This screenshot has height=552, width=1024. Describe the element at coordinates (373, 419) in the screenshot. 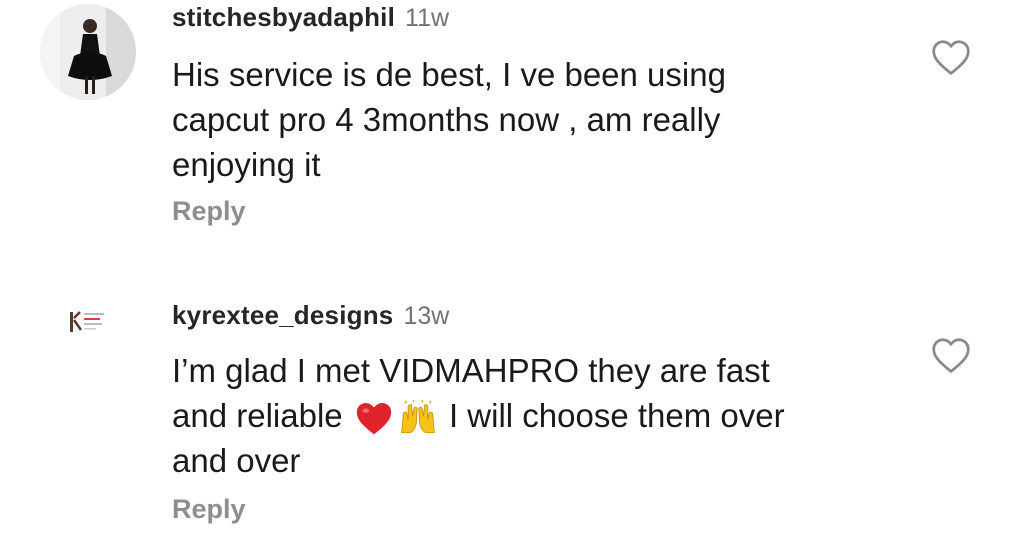

I see `red-heart-emoji-icon` at that location.